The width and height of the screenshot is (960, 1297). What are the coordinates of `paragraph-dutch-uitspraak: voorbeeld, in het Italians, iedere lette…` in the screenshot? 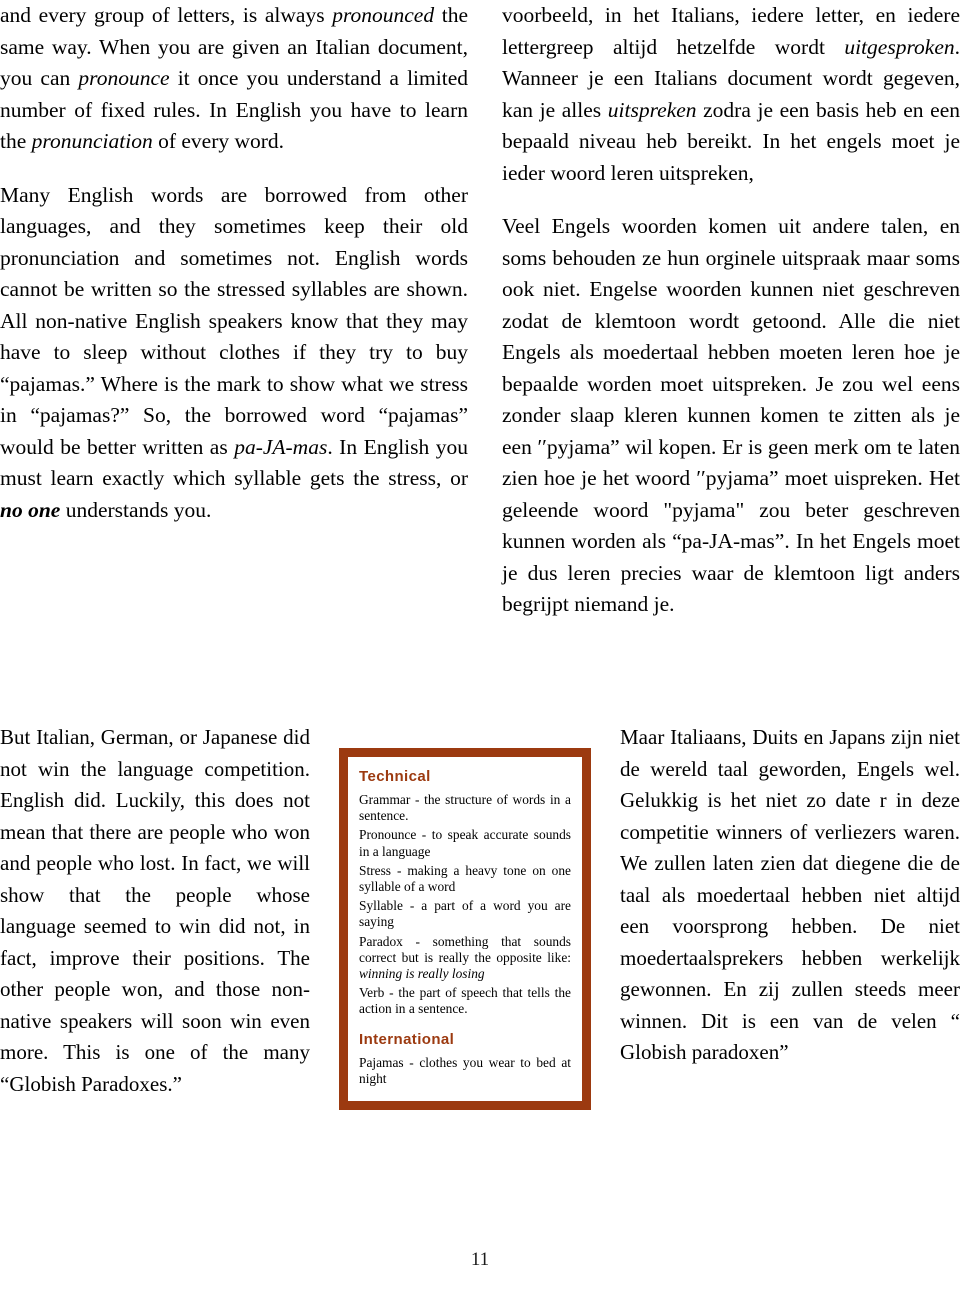 It's located at (731, 94).